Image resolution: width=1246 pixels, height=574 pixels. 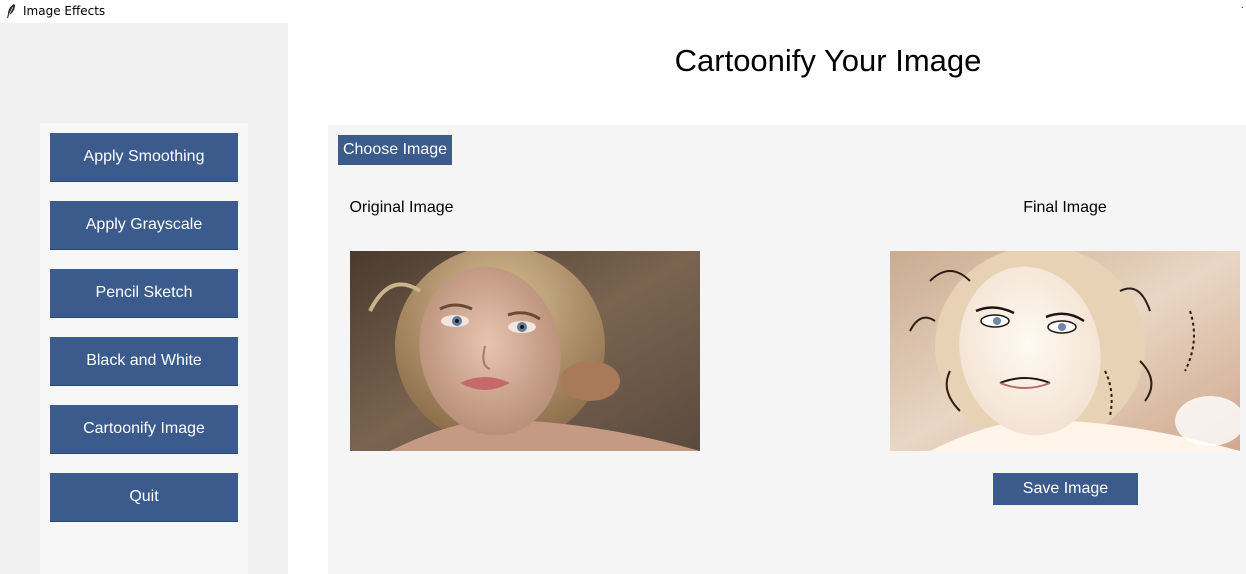 I want to click on title-bar: Image Effects ·, so click(x=623, y=11).